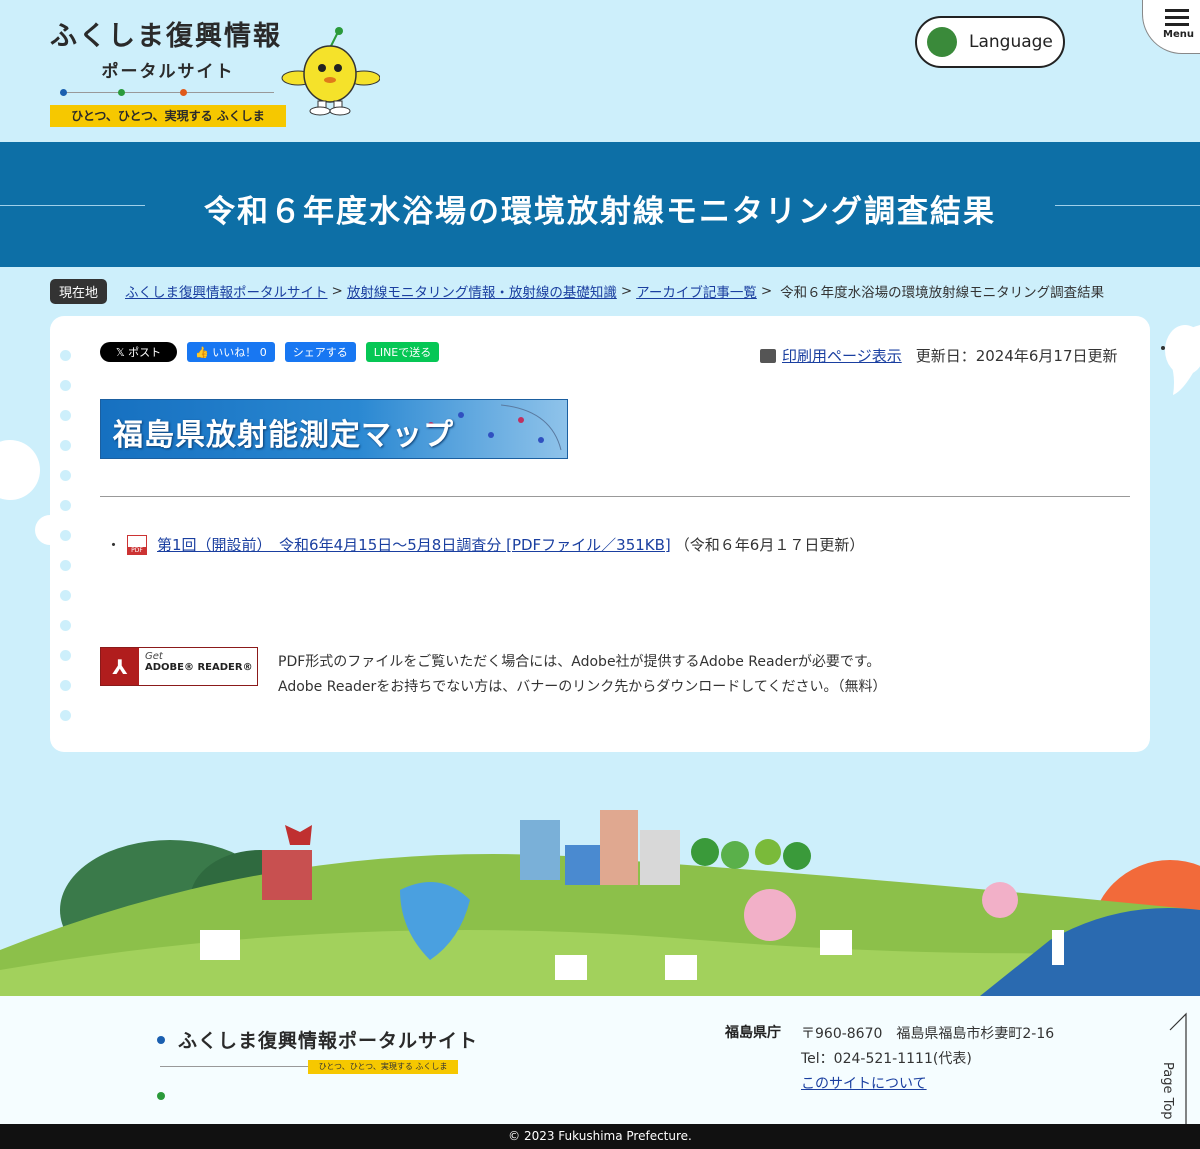 The height and width of the screenshot is (1149, 1200). Describe the element at coordinates (864, 1084) in the screenshot. I see `about-site-link: このサイトについて` at that location.